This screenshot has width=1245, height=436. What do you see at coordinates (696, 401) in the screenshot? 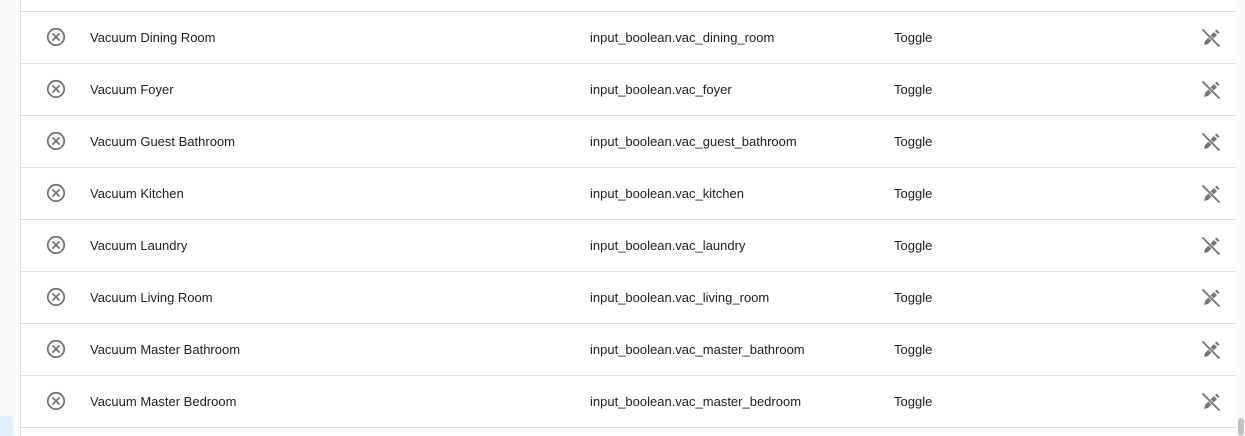
I see `entity-id: input_boolean.vac_master_bedroom` at bounding box center [696, 401].